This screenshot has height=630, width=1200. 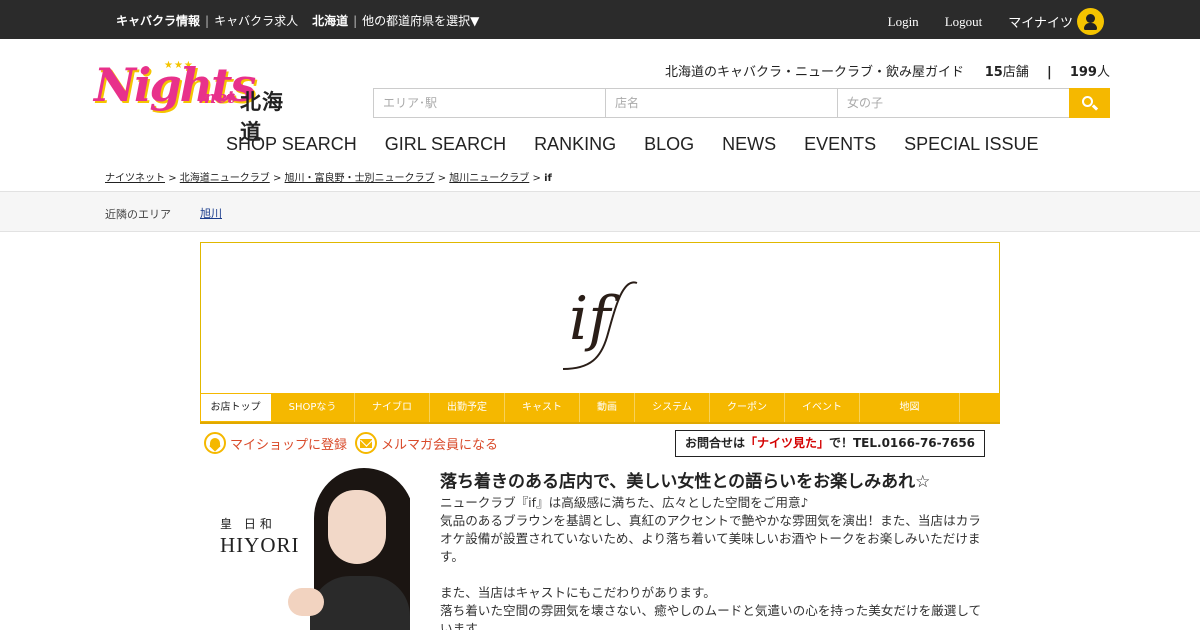 What do you see at coordinates (360, 178) in the screenshot?
I see `breadcrumb-item: 旭川・富良野・士別ニュークラブ` at bounding box center [360, 178].